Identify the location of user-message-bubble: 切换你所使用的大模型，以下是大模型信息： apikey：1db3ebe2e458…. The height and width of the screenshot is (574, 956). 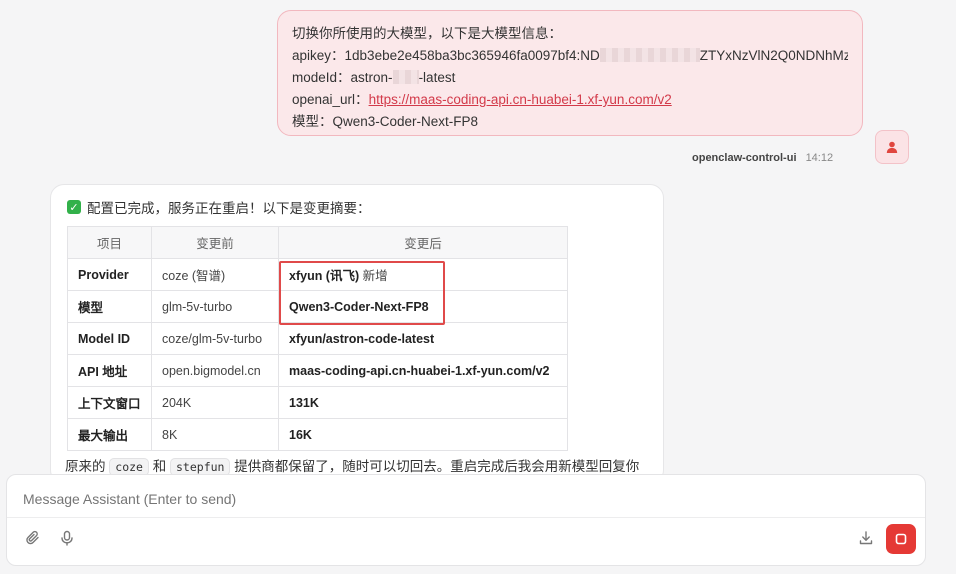
(570, 73).